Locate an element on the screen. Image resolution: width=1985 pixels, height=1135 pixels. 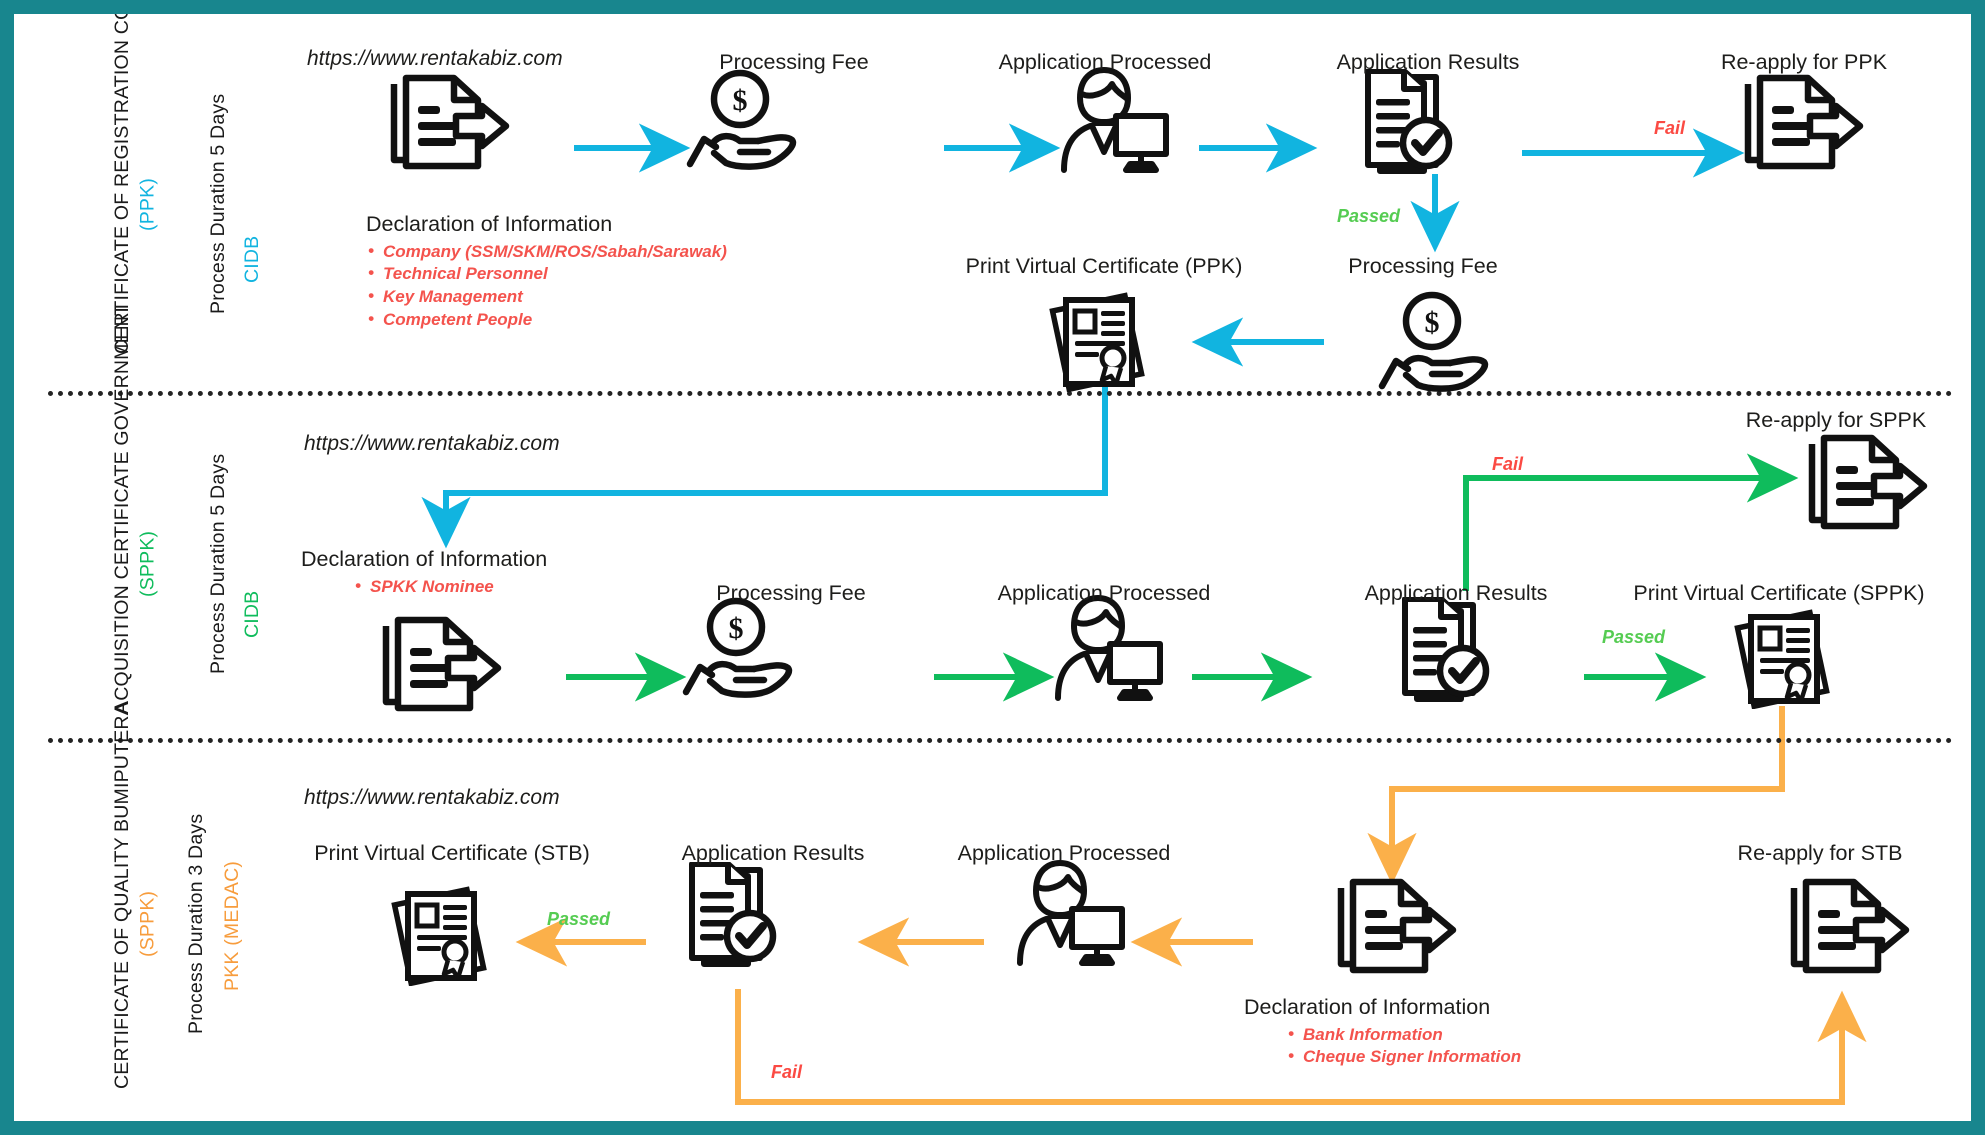
row-duration-stb: Process Duration 3 Days is located at coordinates (196, 924).